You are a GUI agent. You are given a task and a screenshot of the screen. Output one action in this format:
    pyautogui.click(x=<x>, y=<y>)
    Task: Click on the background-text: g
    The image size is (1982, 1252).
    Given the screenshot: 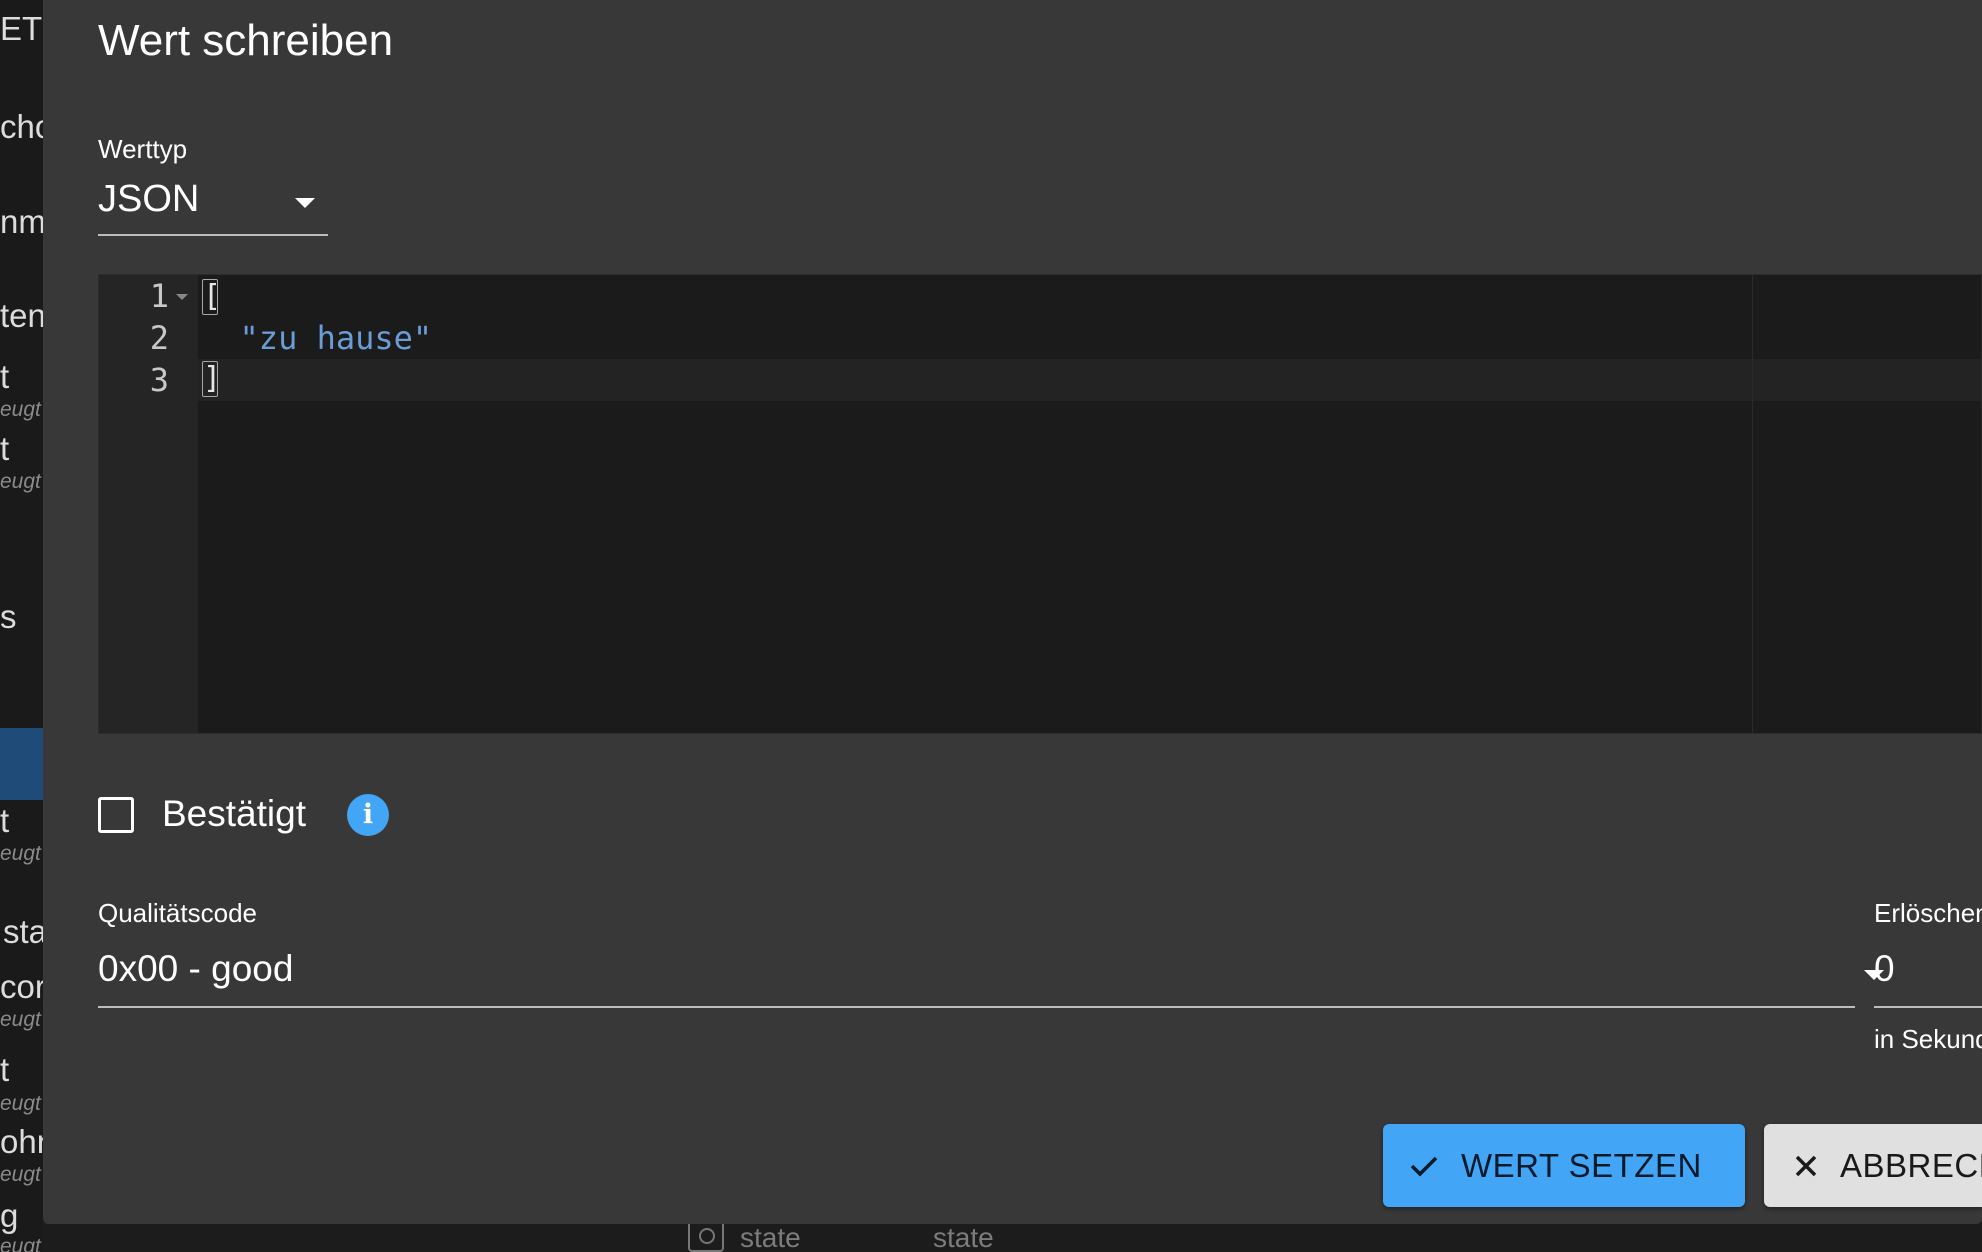 What is the action you would take?
    pyautogui.click(x=9, y=1215)
    